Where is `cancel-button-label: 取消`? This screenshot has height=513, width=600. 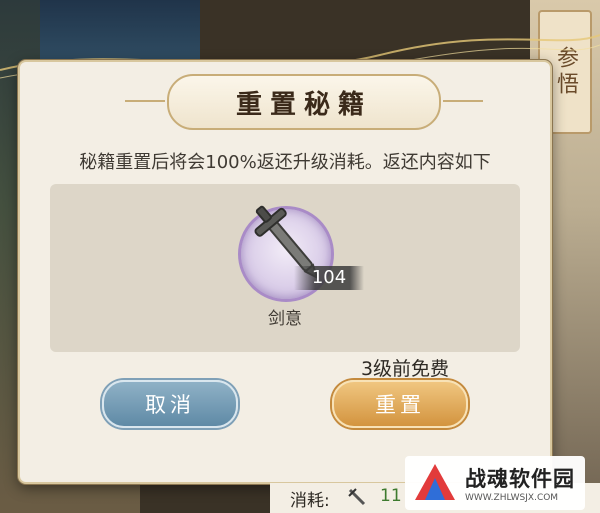
cancel-button-label: 取消 is located at coordinates (170, 405).